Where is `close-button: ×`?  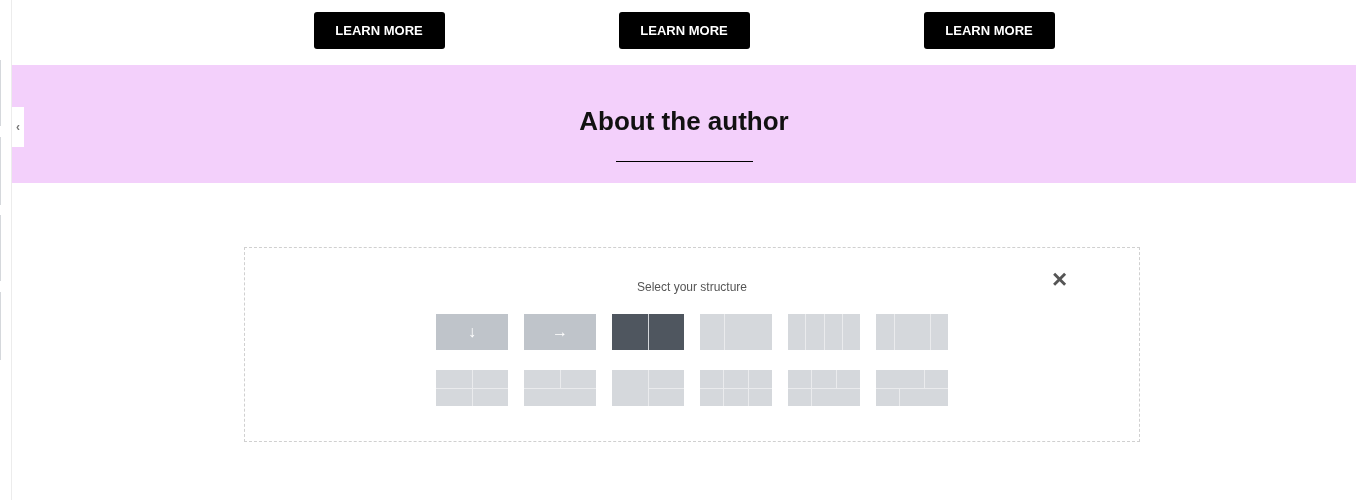
close-button: × is located at coordinates (1059, 278).